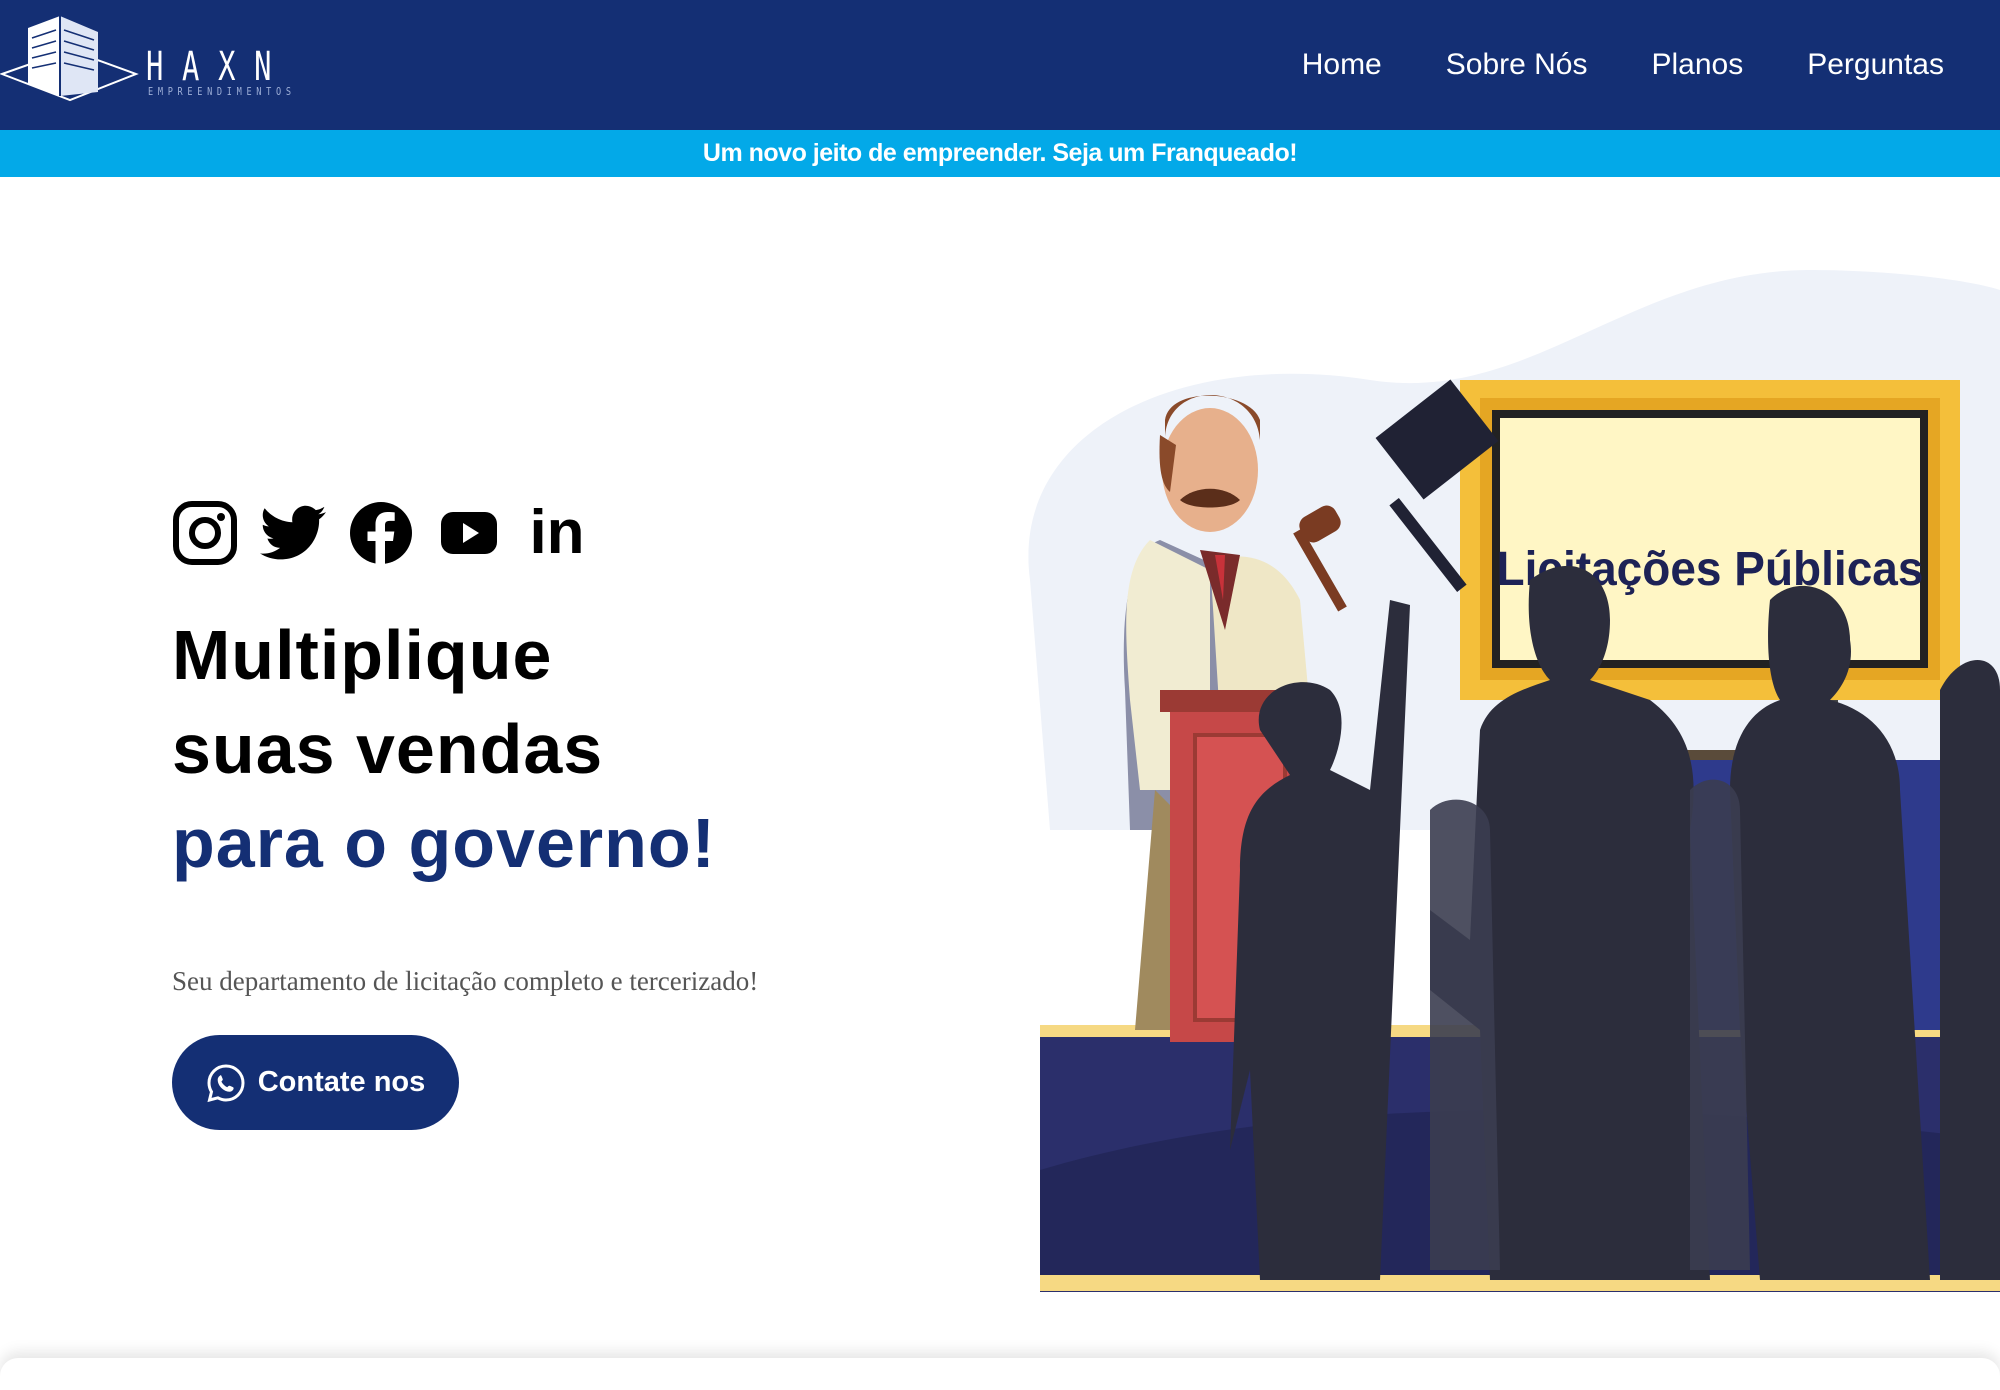  What do you see at coordinates (388, 749) in the screenshot?
I see `headline-line-2: suas vendas` at bounding box center [388, 749].